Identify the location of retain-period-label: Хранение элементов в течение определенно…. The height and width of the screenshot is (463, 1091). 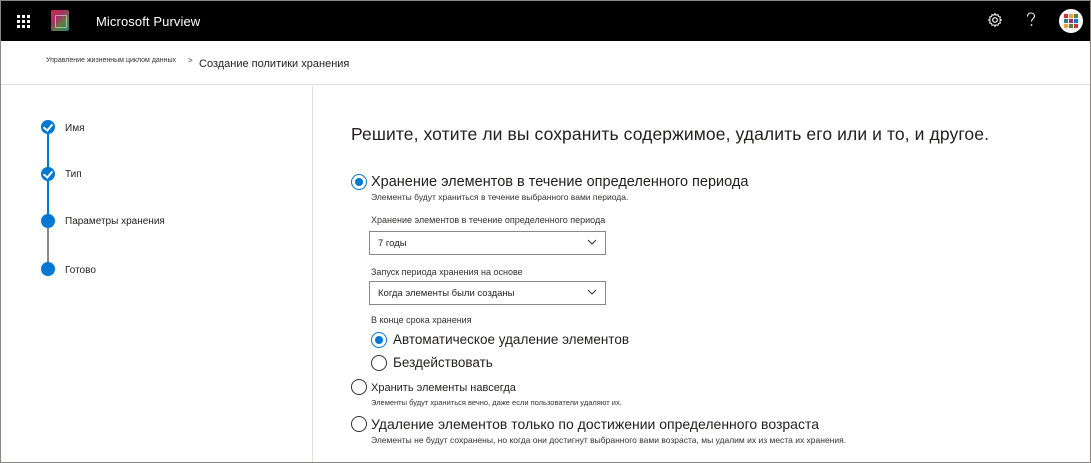
(559, 182).